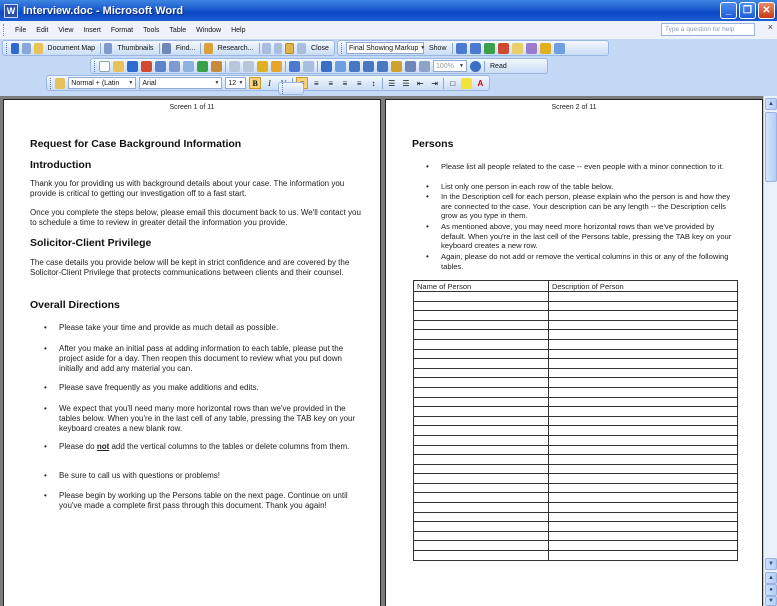 This screenshot has width=777, height=606. Describe the element at coordinates (20, 30) in the screenshot. I see `menu-file: File` at that location.